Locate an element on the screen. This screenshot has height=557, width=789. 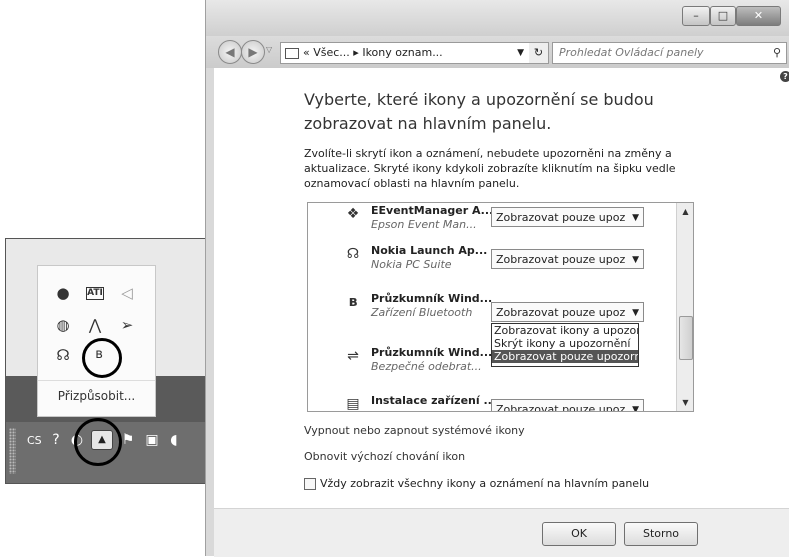
always-show-checkbox is located at coordinates (310, 484).